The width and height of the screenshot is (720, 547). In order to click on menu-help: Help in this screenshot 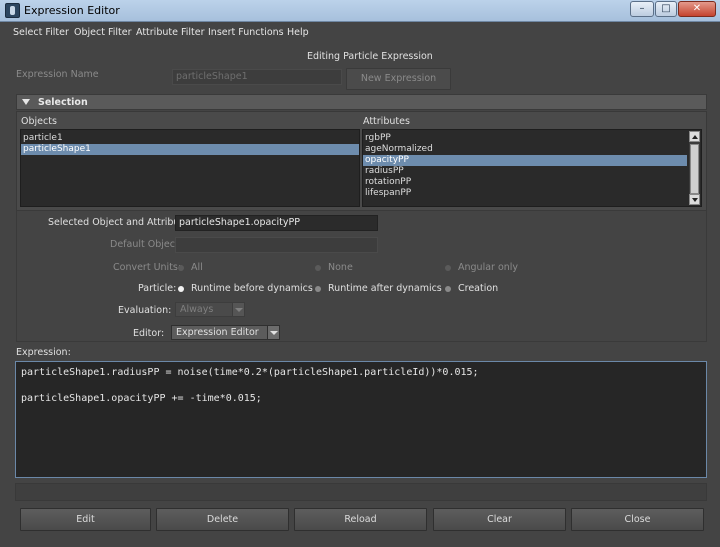, I will do `click(298, 32)`.